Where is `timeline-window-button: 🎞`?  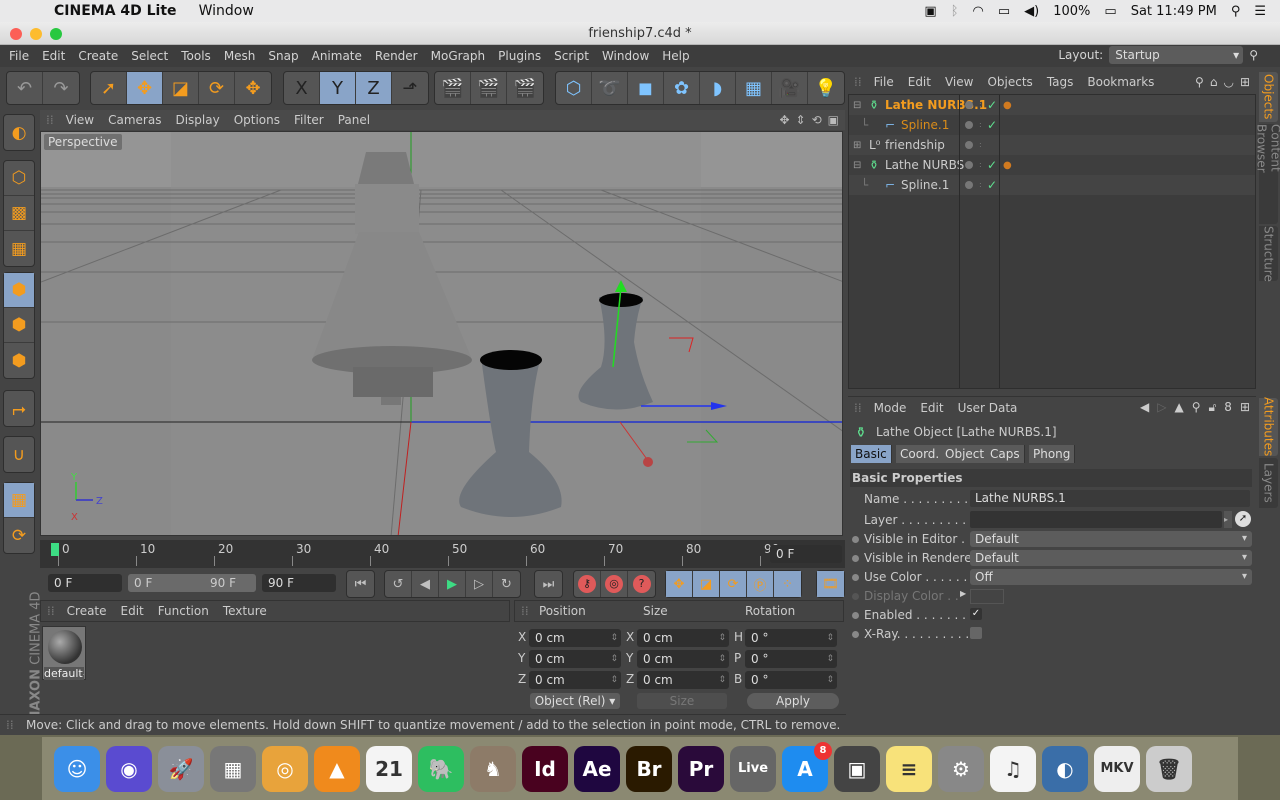 timeline-window-button: 🎞 is located at coordinates (830, 584).